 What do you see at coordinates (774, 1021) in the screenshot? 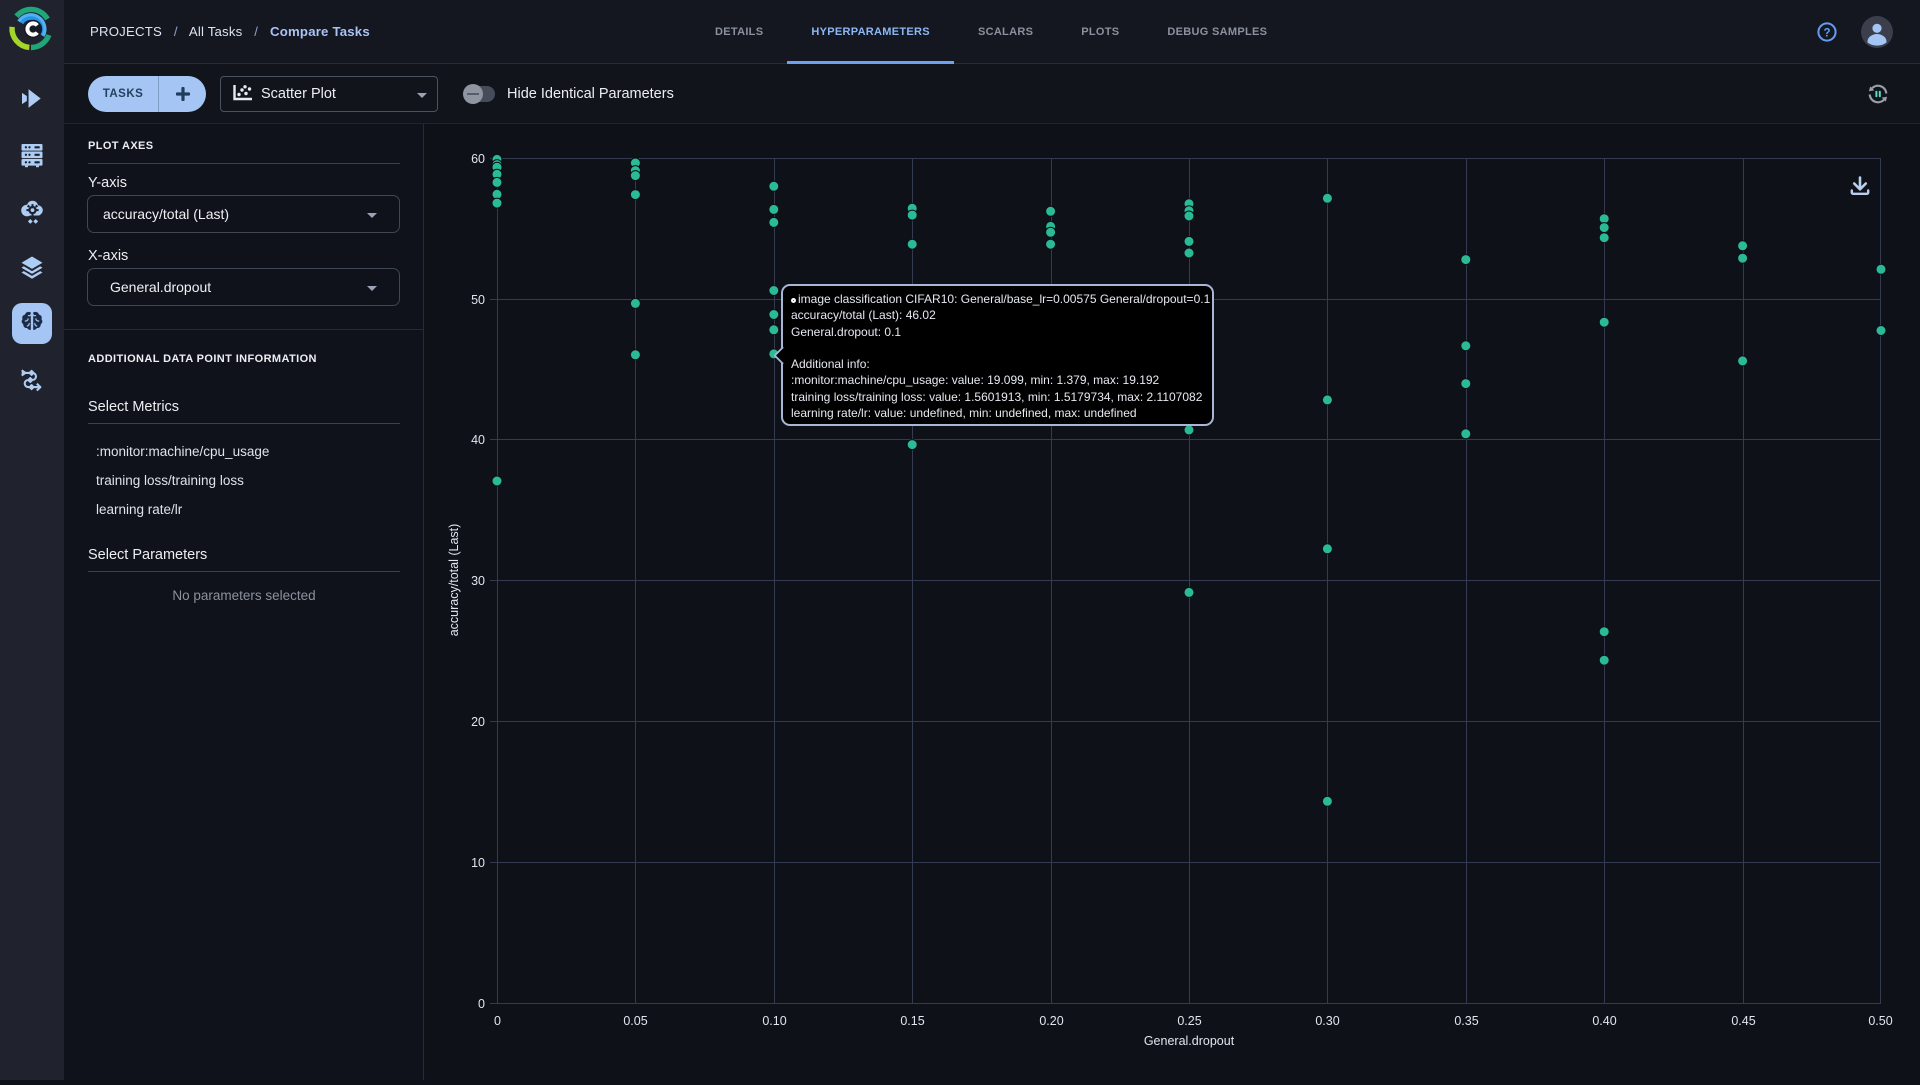
I see `svg-text: 0.10` at bounding box center [774, 1021].